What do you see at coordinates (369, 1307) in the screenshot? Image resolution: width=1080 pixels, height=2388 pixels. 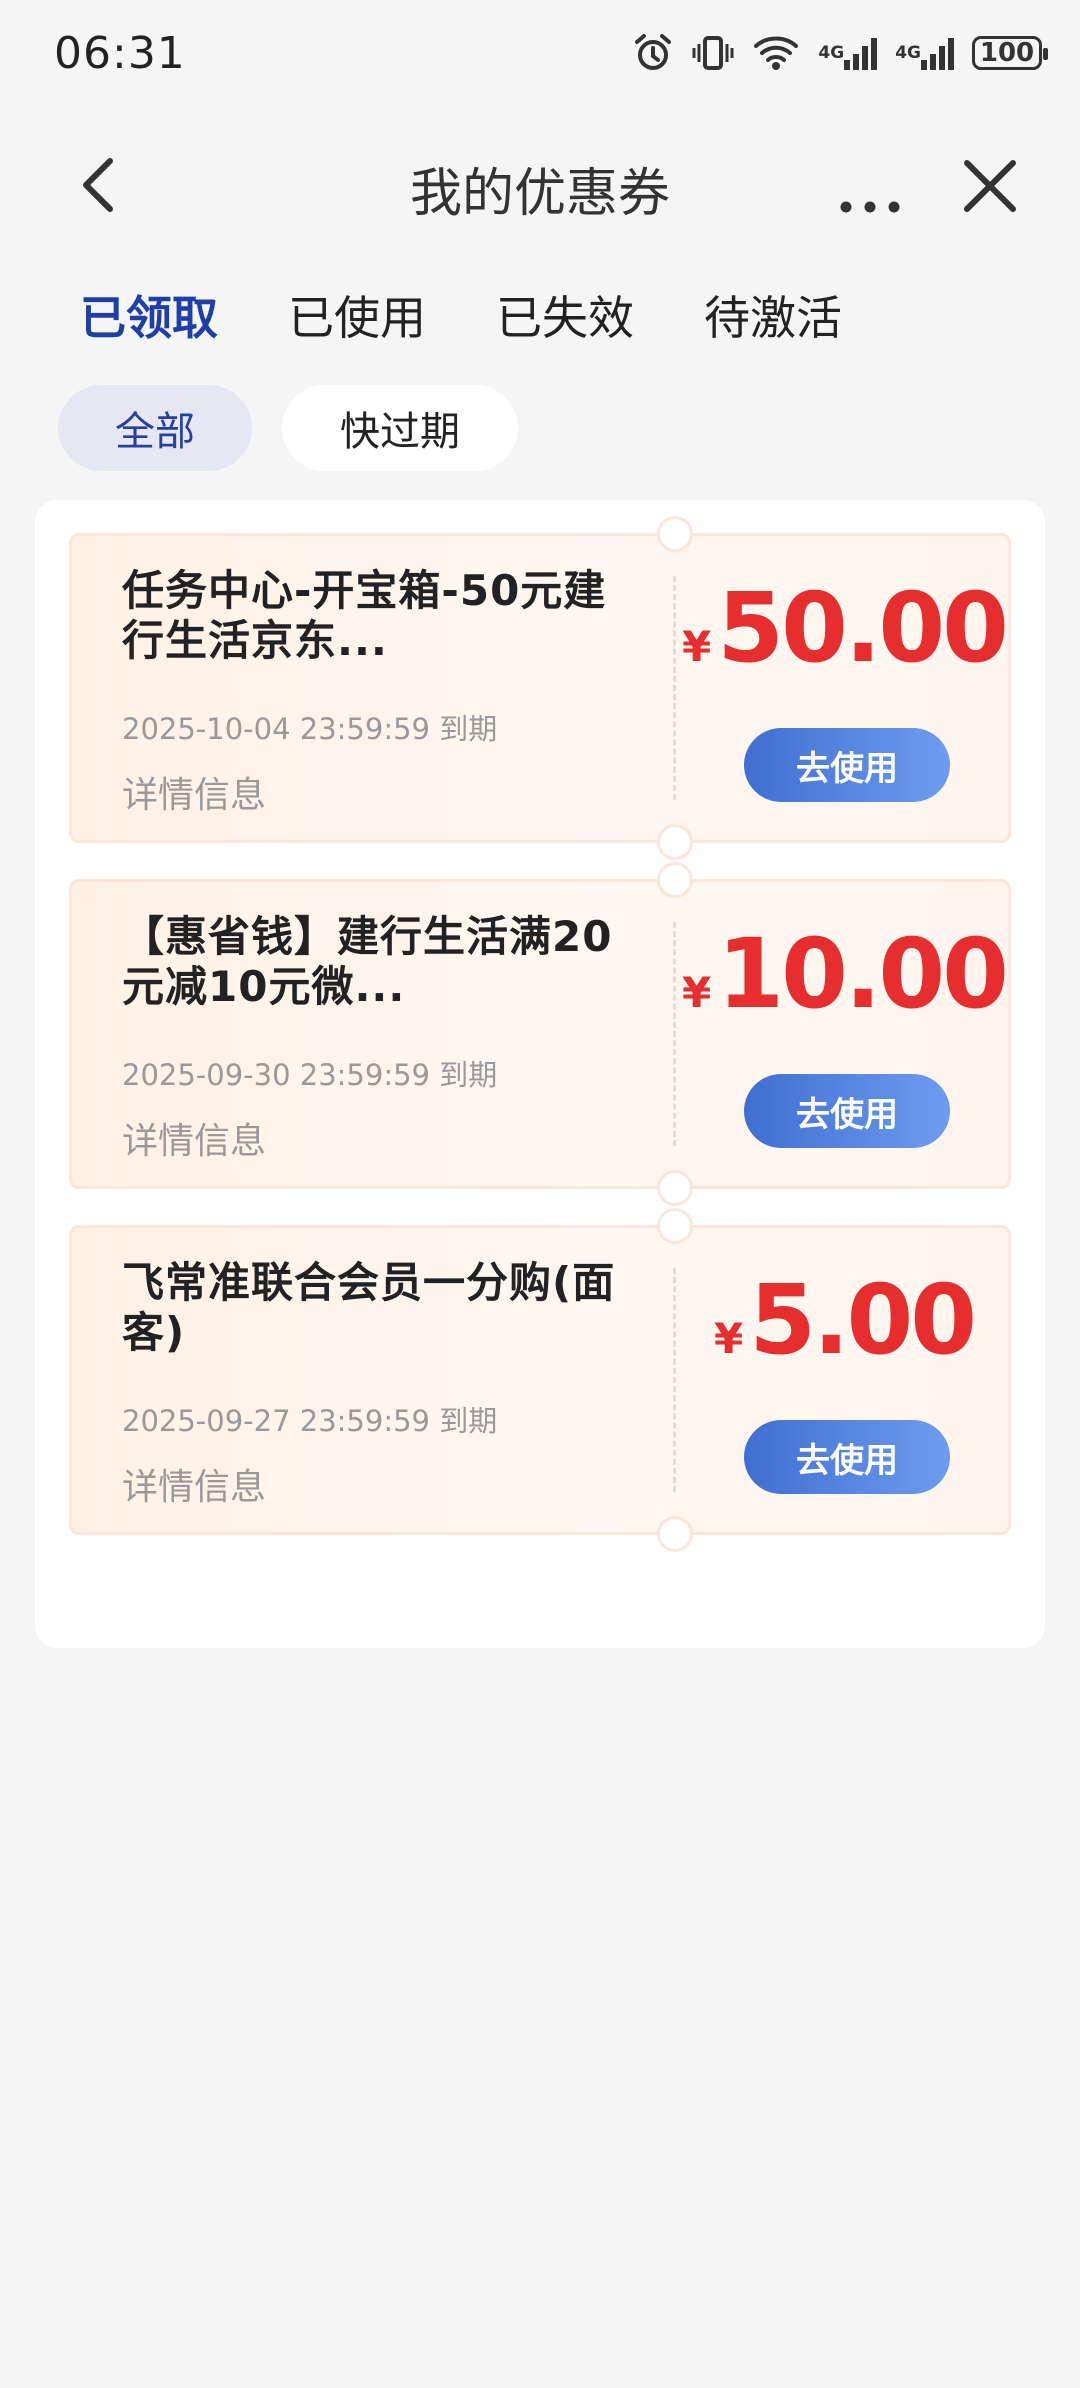 I see `coupon-title: 飞常准联合会员一分购(面客)` at bounding box center [369, 1307].